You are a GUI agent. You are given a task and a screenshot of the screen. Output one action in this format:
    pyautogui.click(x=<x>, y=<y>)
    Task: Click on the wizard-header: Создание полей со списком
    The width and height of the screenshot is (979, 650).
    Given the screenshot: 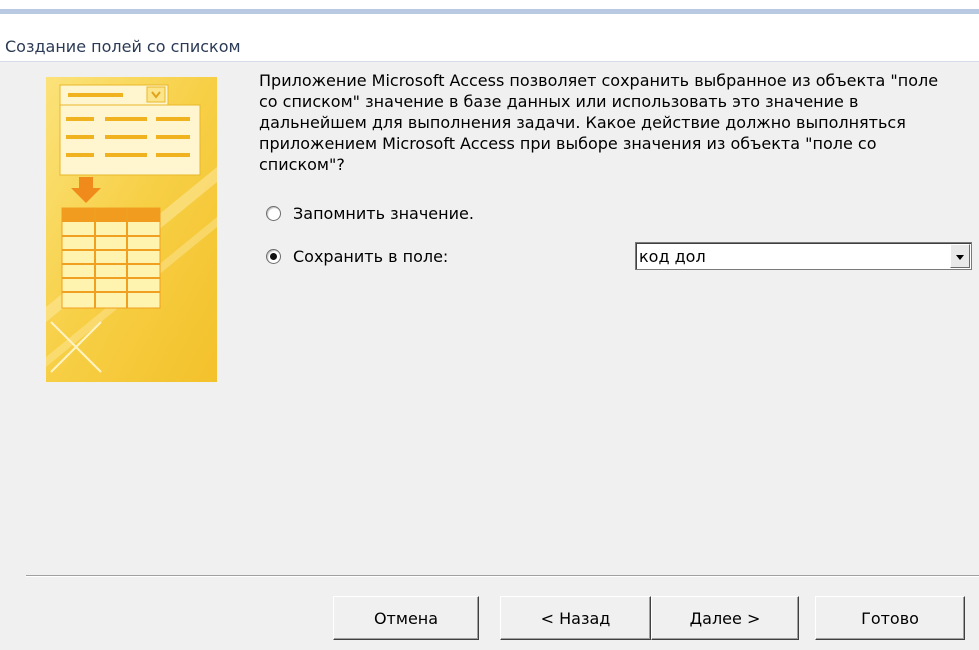 What is the action you would take?
    pyautogui.click(x=489, y=38)
    